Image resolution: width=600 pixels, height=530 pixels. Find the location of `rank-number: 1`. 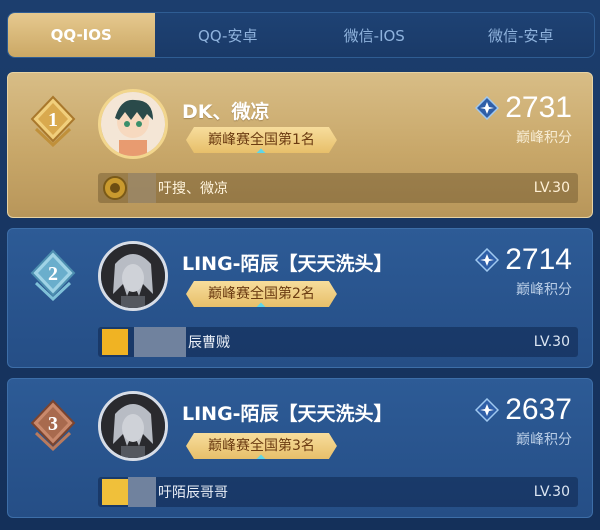

rank-number: 1 is located at coordinates (53, 120).